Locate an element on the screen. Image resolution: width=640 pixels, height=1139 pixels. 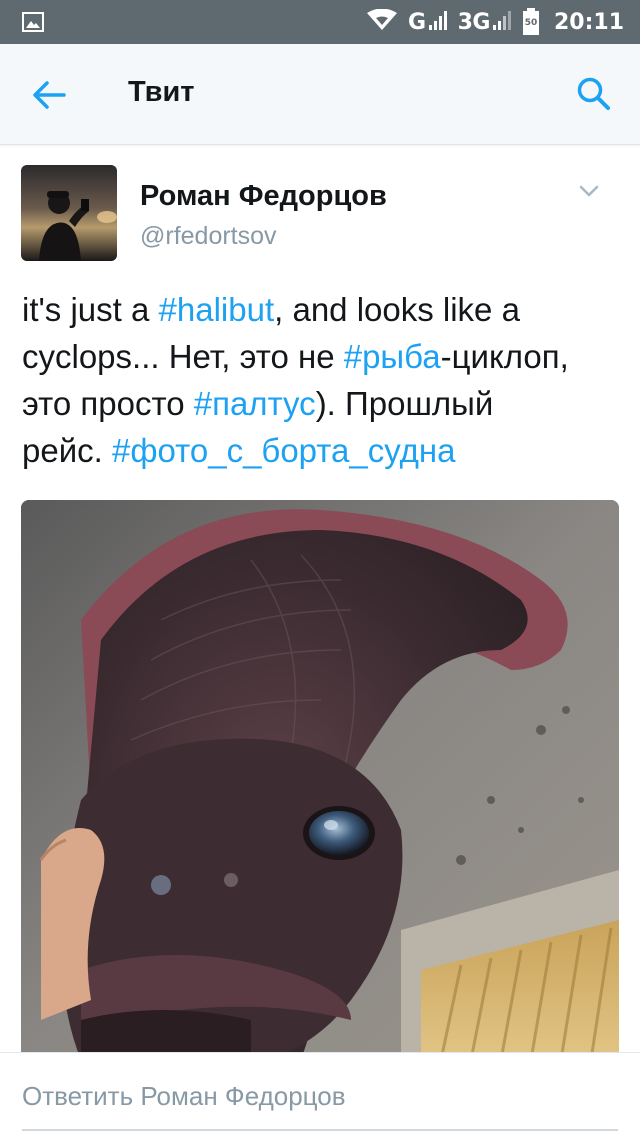
gallery-notification-icon is located at coordinates (33, 24).